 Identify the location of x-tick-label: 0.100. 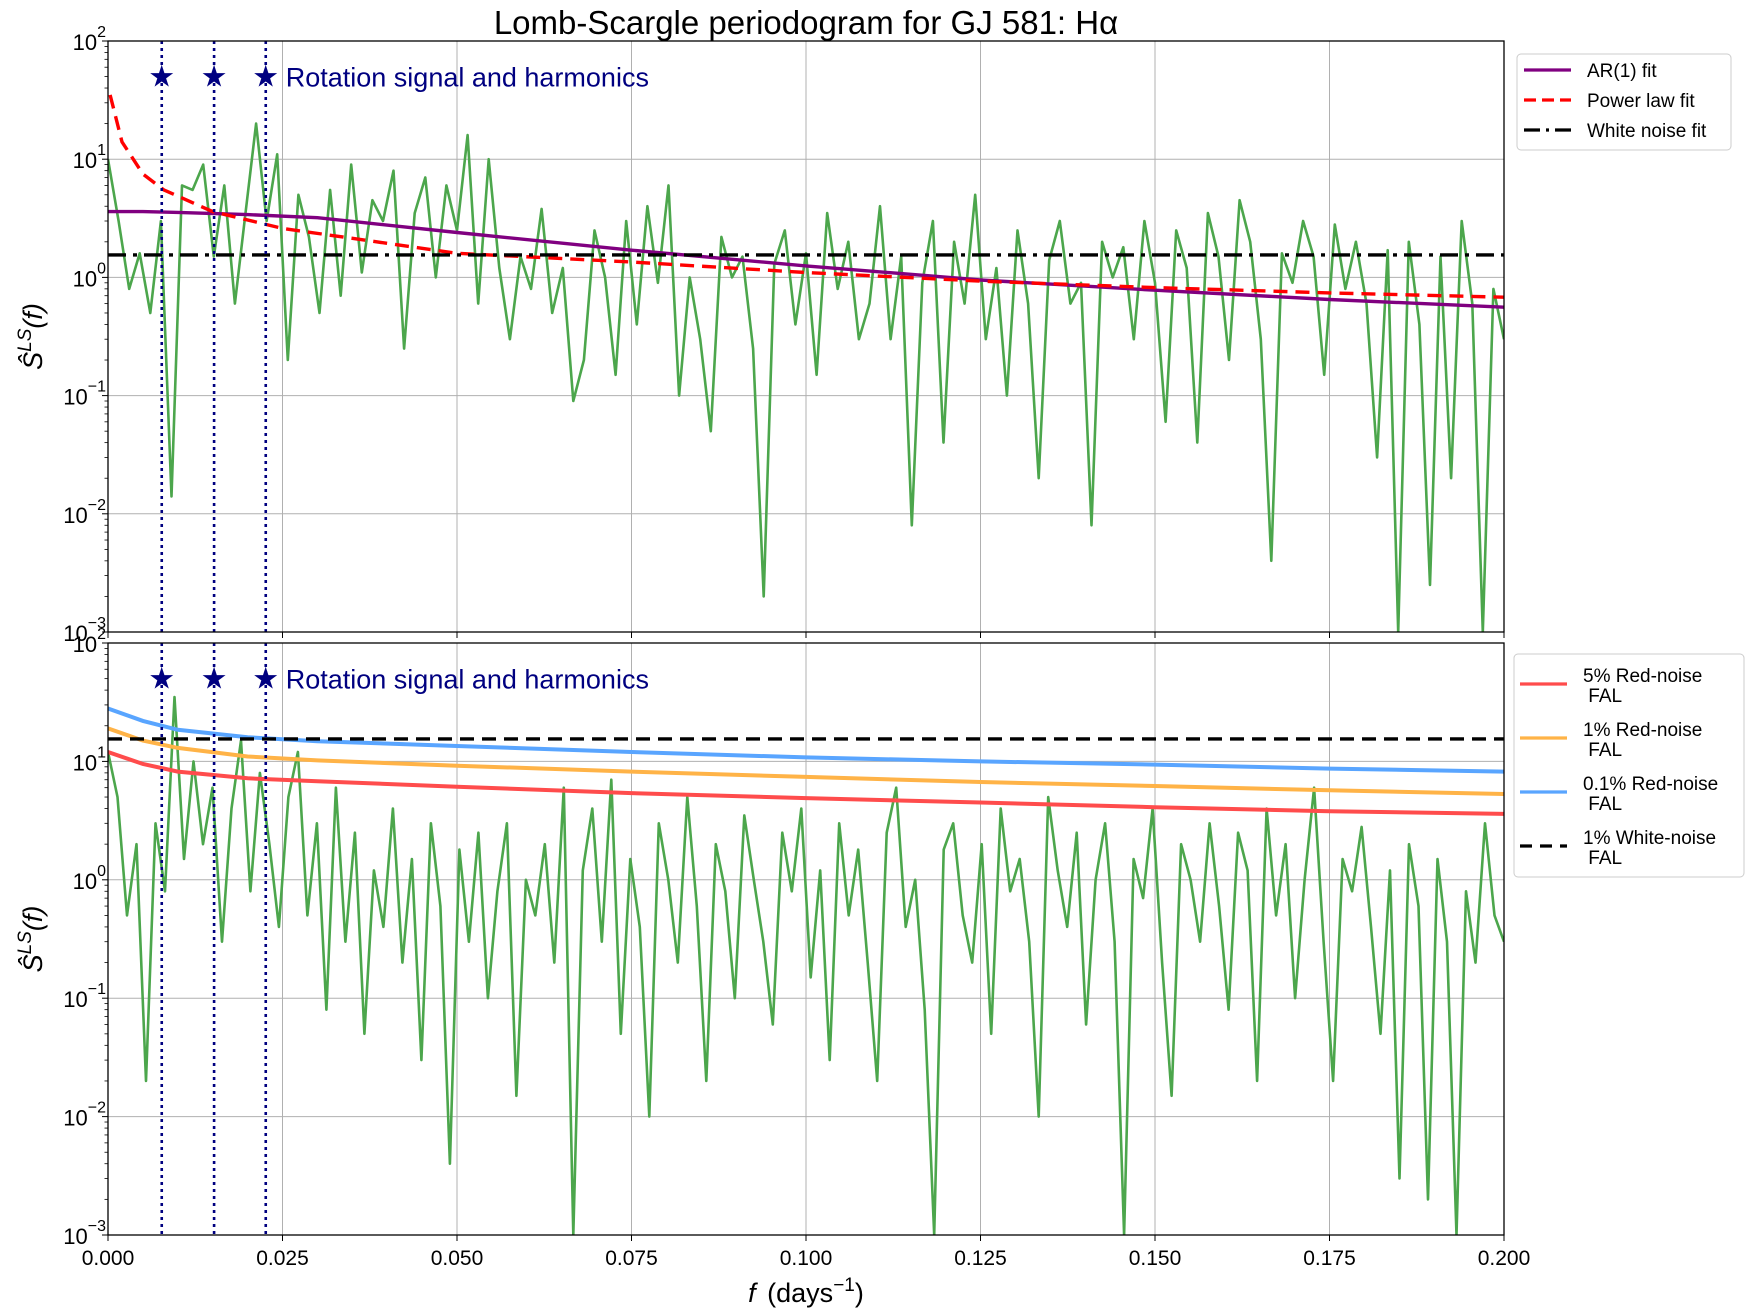
(806, 1258).